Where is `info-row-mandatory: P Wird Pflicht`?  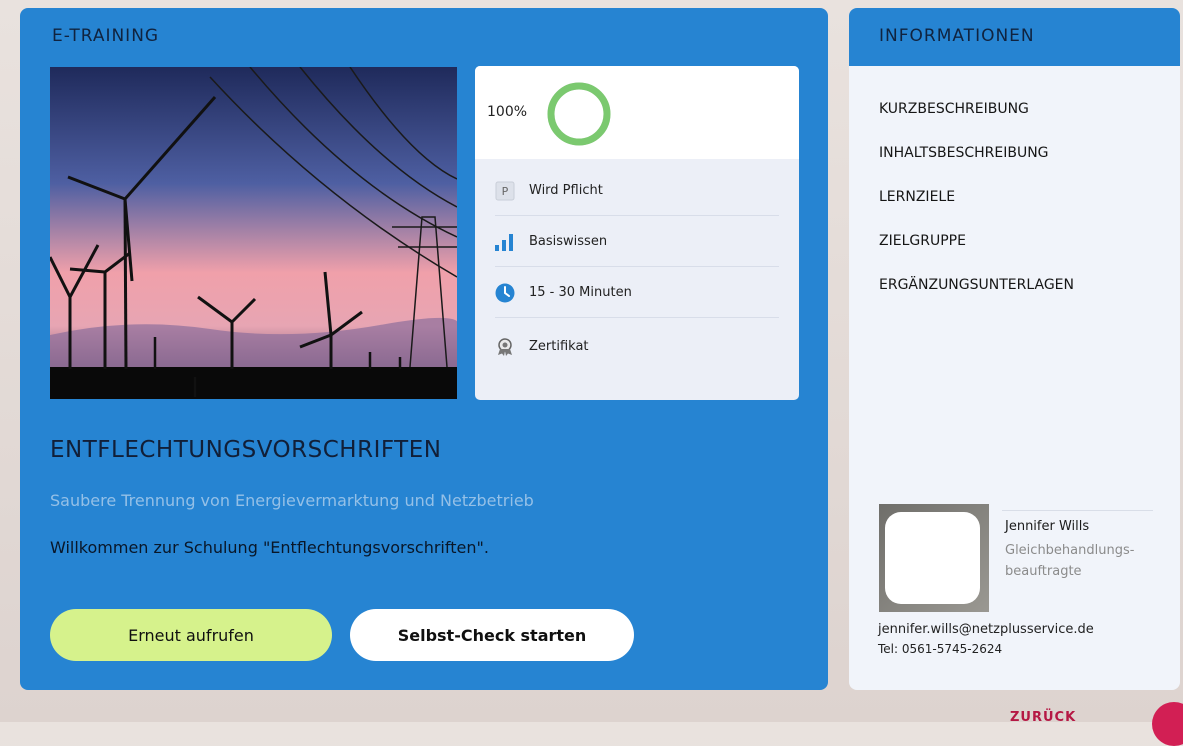 info-row-mandatory: P Wird Pflicht is located at coordinates (637, 190).